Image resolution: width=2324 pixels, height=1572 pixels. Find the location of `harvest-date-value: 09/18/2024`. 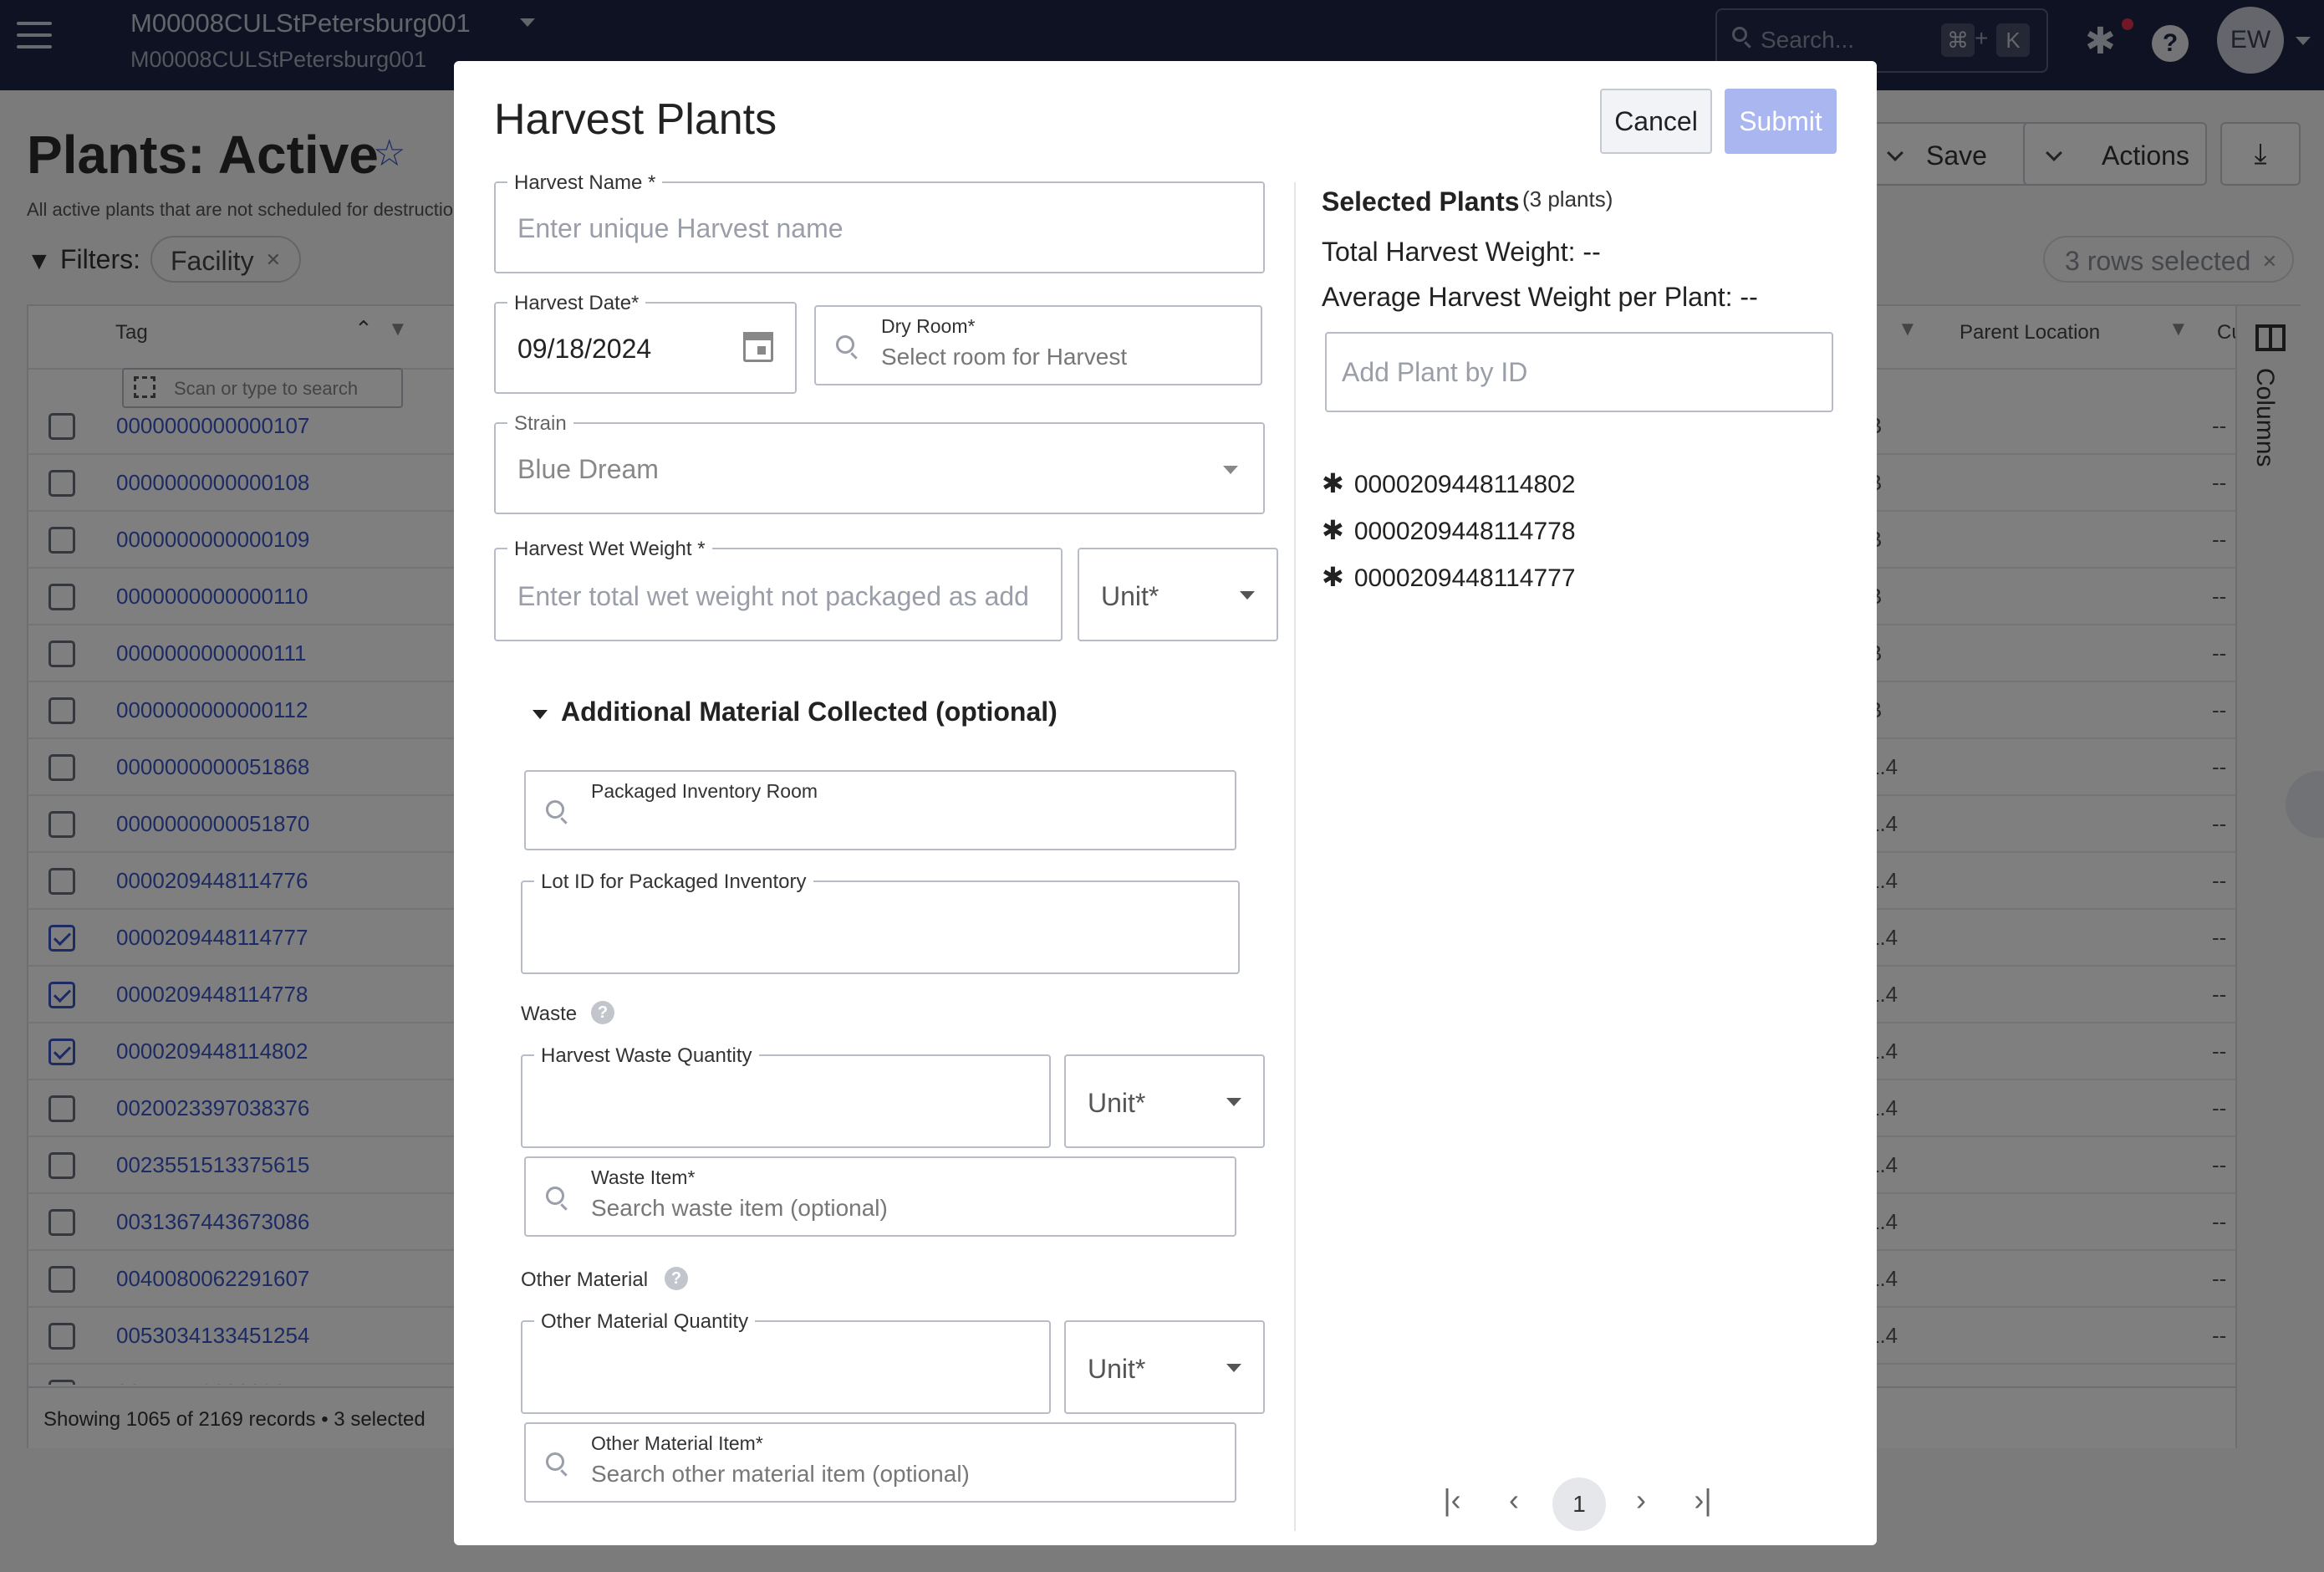

harvest-date-value: 09/18/2024 is located at coordinates (584, 349).